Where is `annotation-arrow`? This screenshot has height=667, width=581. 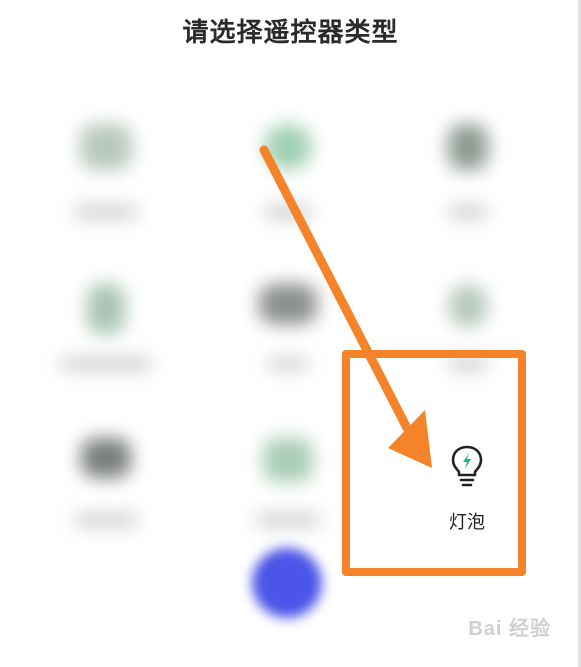 annotation-arrow is located at coordinates (345, 306).